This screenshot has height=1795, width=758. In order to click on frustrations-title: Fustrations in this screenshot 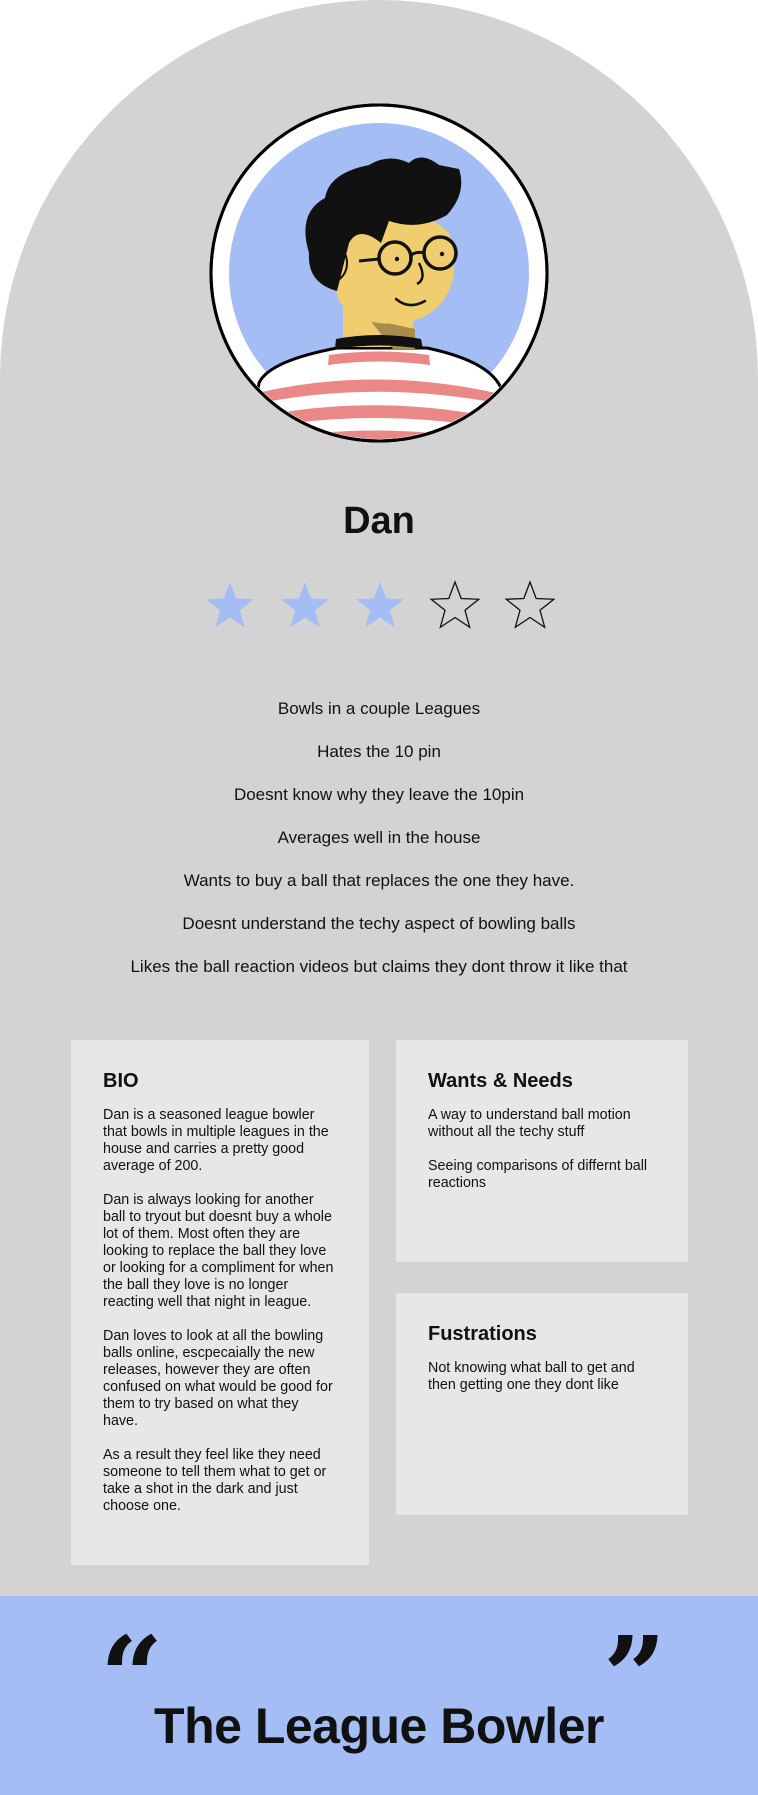, I will do `click(482, 1334)`.